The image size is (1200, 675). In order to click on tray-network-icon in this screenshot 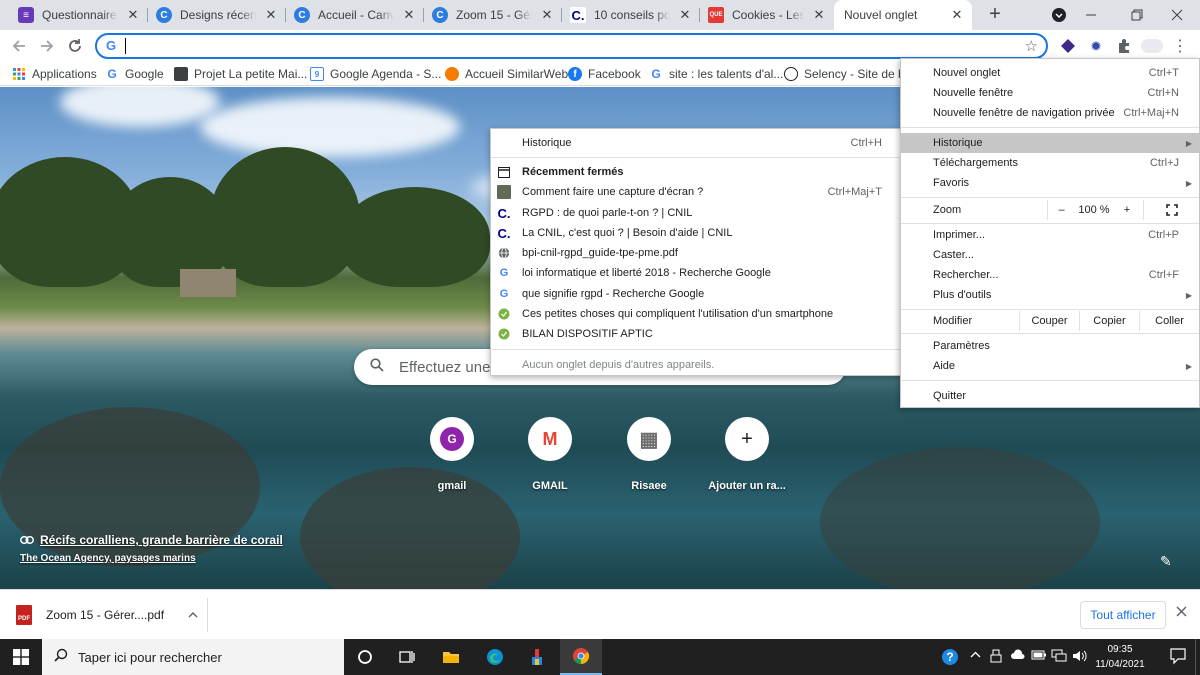, I will do `click(1059, 657)`.